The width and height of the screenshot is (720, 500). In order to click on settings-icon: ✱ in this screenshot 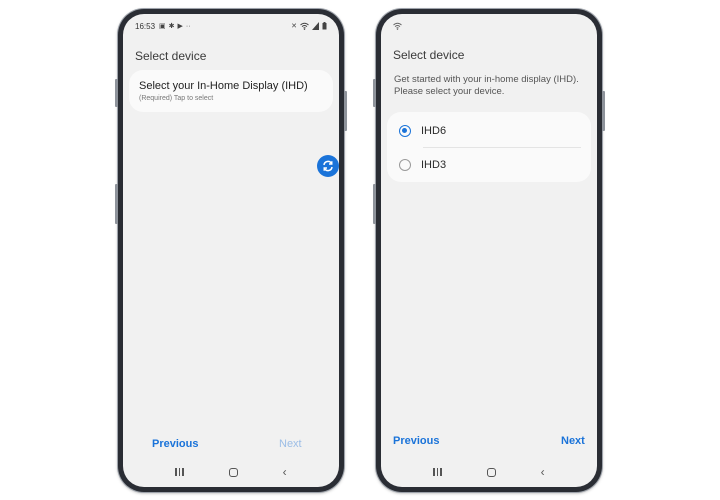, I will do `click(171, 26)`.